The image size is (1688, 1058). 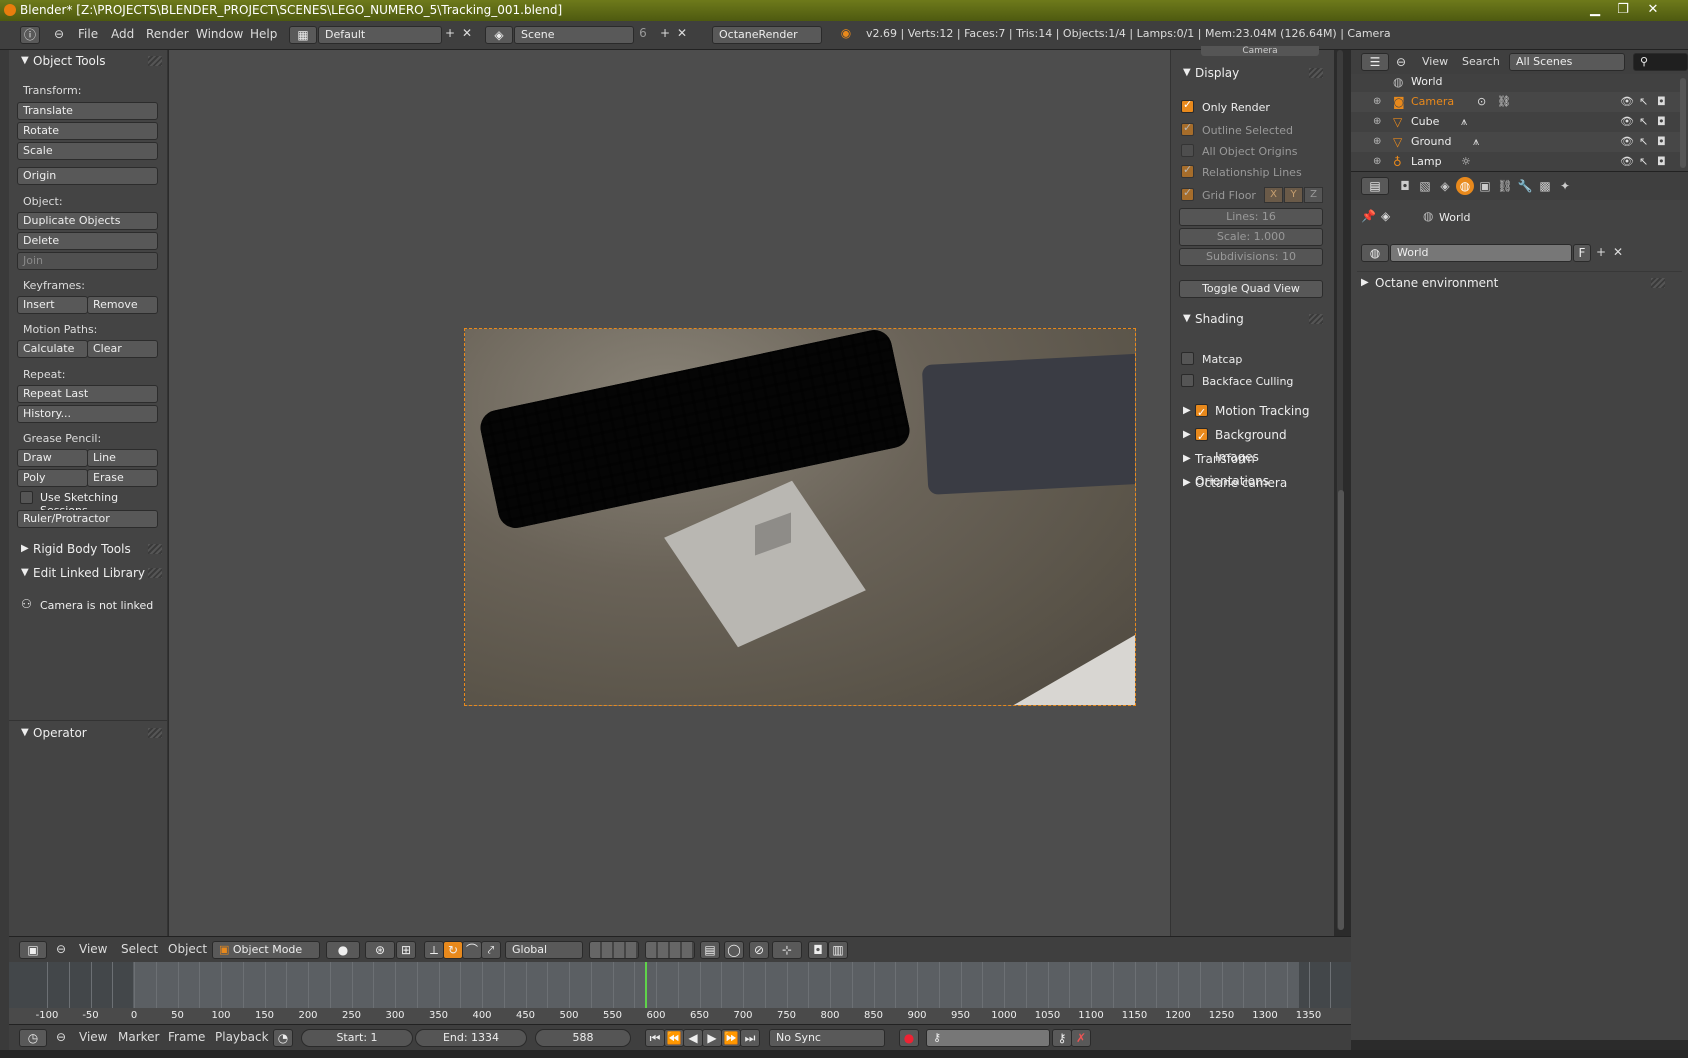 I want to click on mesh-data-icon: ⩚, so click(x=1464, y=122).